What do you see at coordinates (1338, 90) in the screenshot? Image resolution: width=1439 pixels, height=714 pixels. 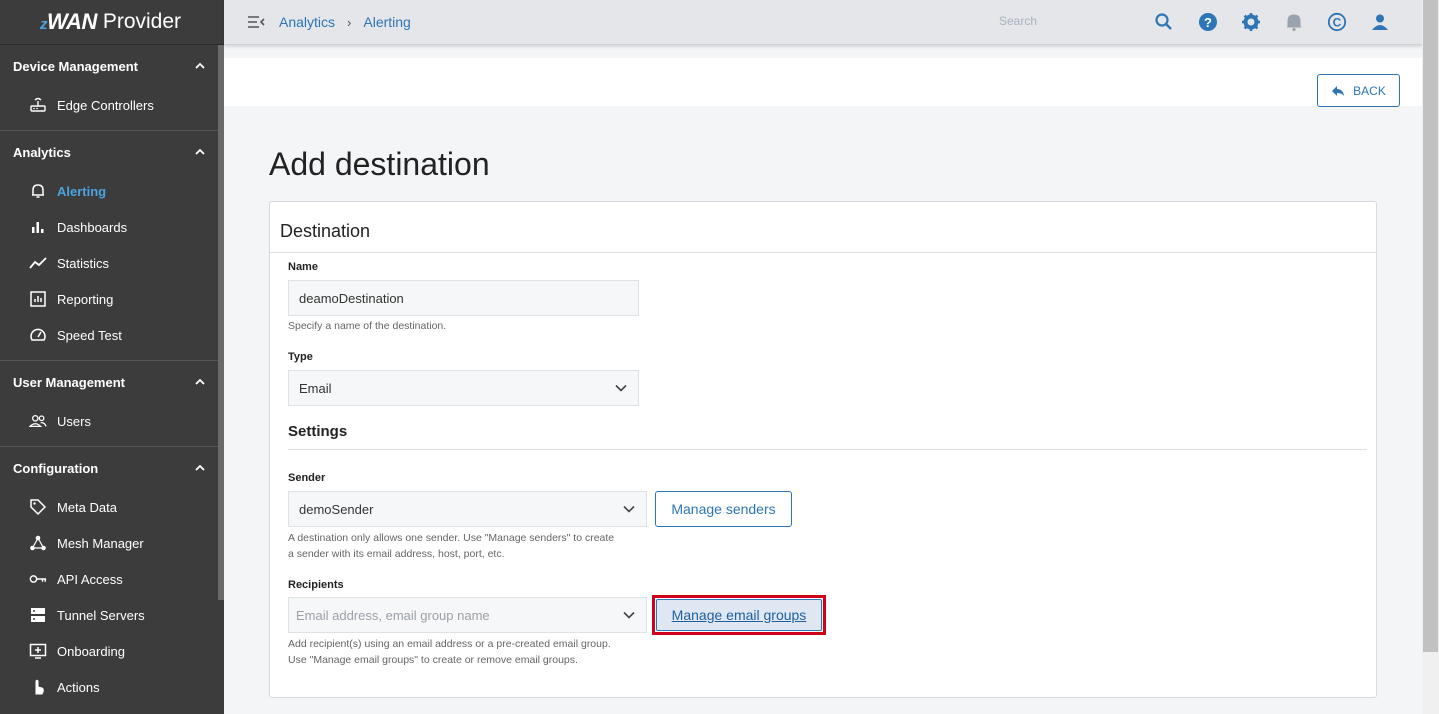 I see `reply-arrow-icon` at bounding box center [1338, 90].